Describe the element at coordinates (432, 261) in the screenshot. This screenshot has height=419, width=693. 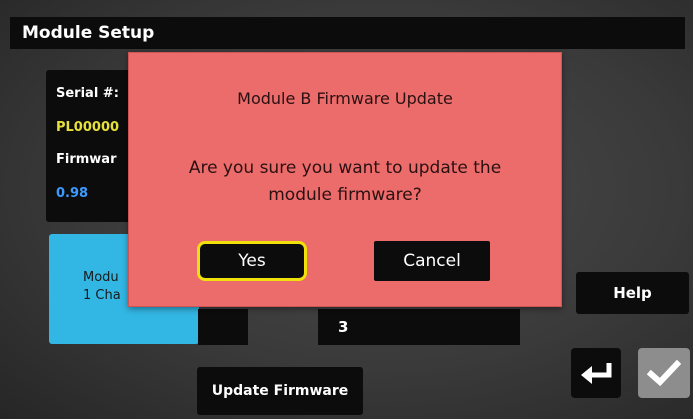
I see `cancel-button: Cancel` at that location.